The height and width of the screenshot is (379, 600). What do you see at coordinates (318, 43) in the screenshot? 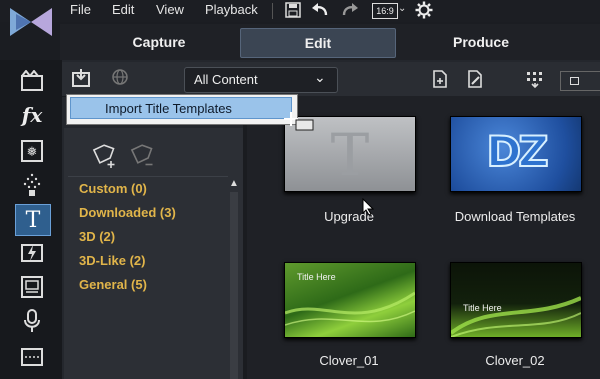
I see `tab-edit: Edit` at bounding box center [318, 43].